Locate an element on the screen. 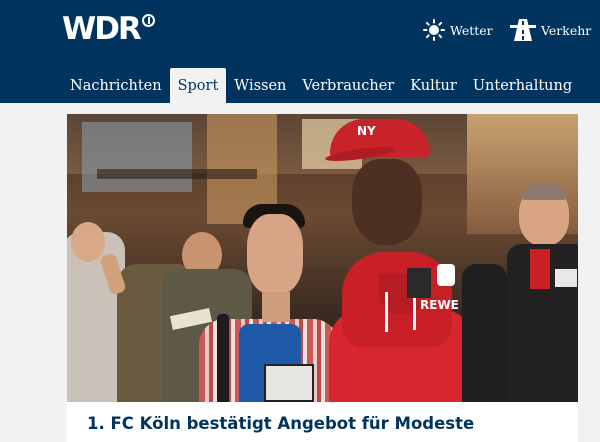  road-icon is located at coordinates (523, 30).